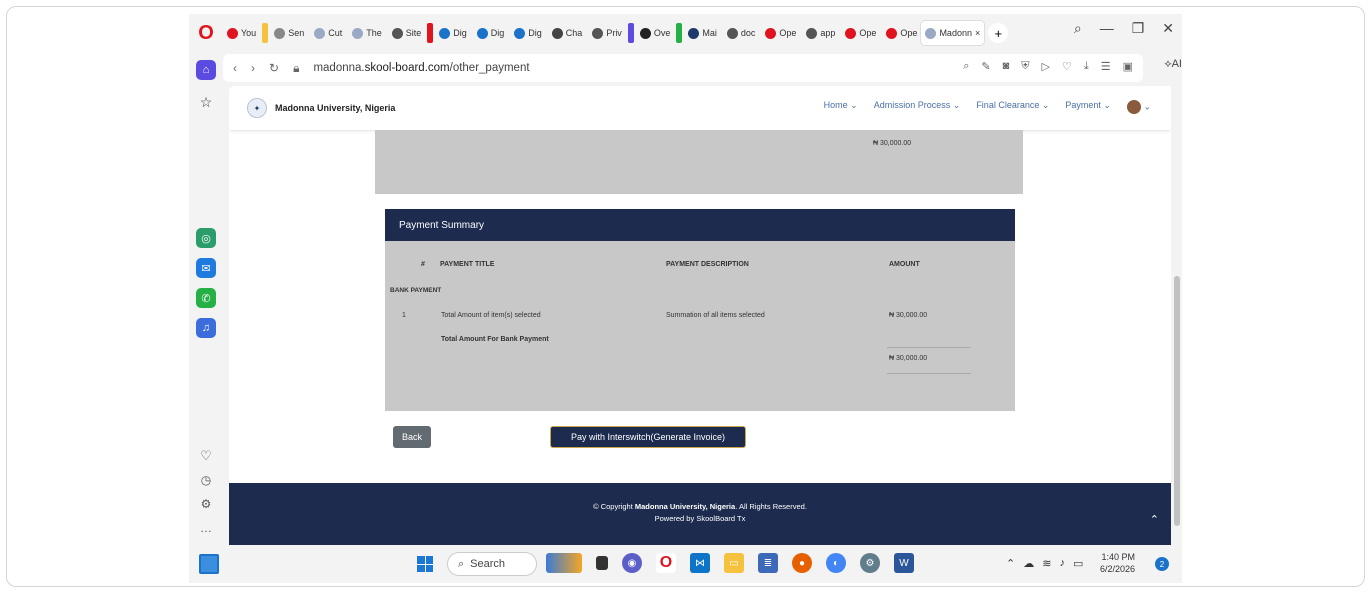 This screenshot has width=1371, height=593. What do you see at coordinates (700, 563) in the screenshot?
I see `vscode-icon: ⋈` at bounding box center [700, 563].